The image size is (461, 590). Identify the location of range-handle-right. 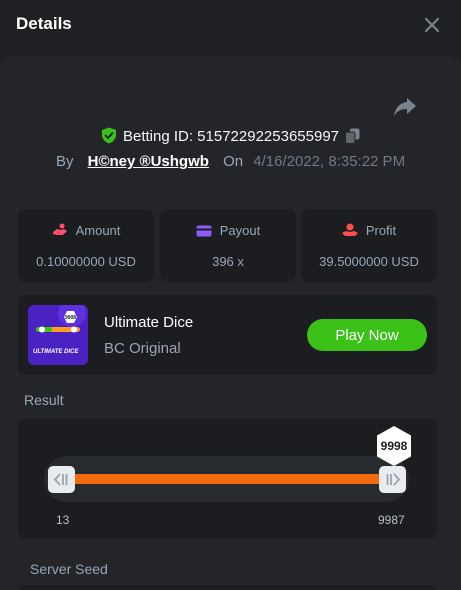
(392, 479).